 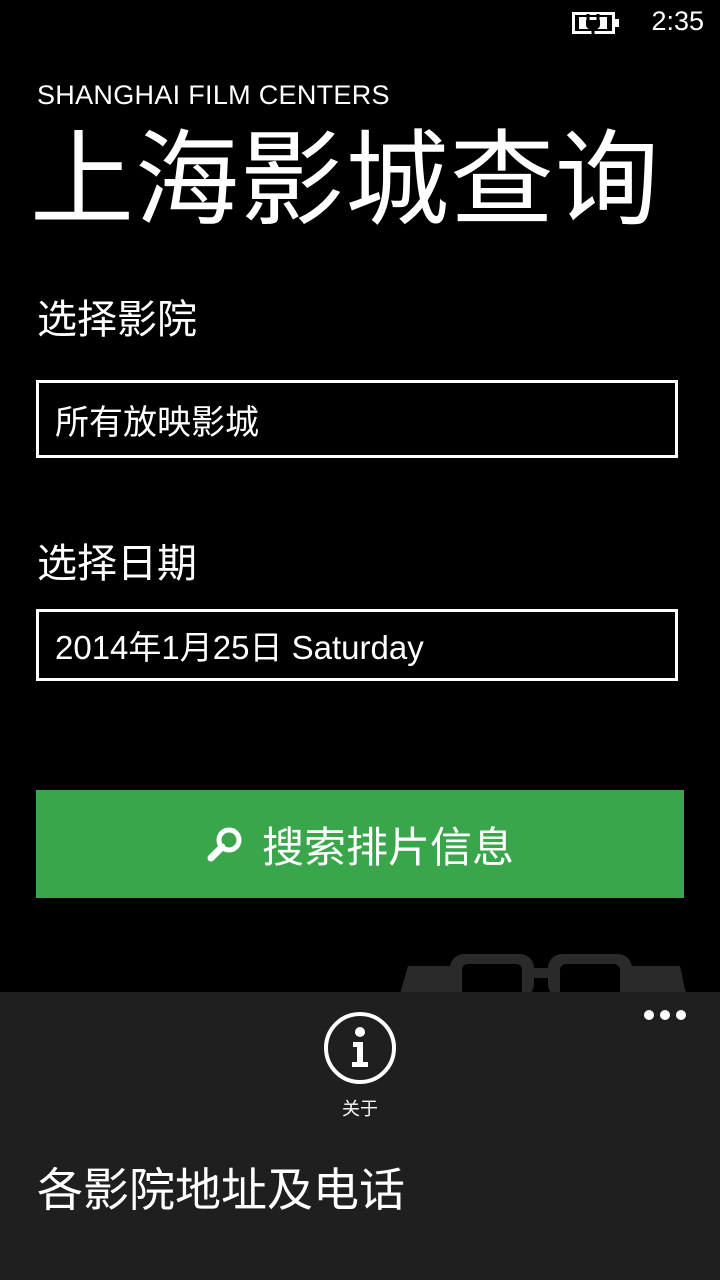 What do you see at coordinates (224, 844) in the screenshot?
I see `search-icon` at bounding box center [224, 844].